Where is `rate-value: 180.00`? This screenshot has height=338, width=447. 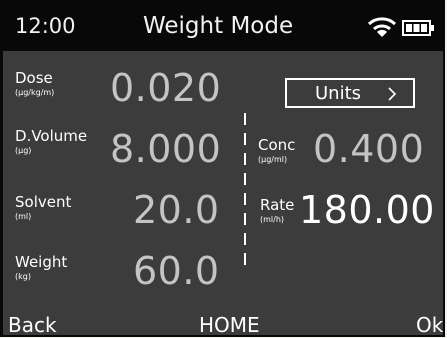 rate-value: 180.00 is located at coordinates (367, 210).